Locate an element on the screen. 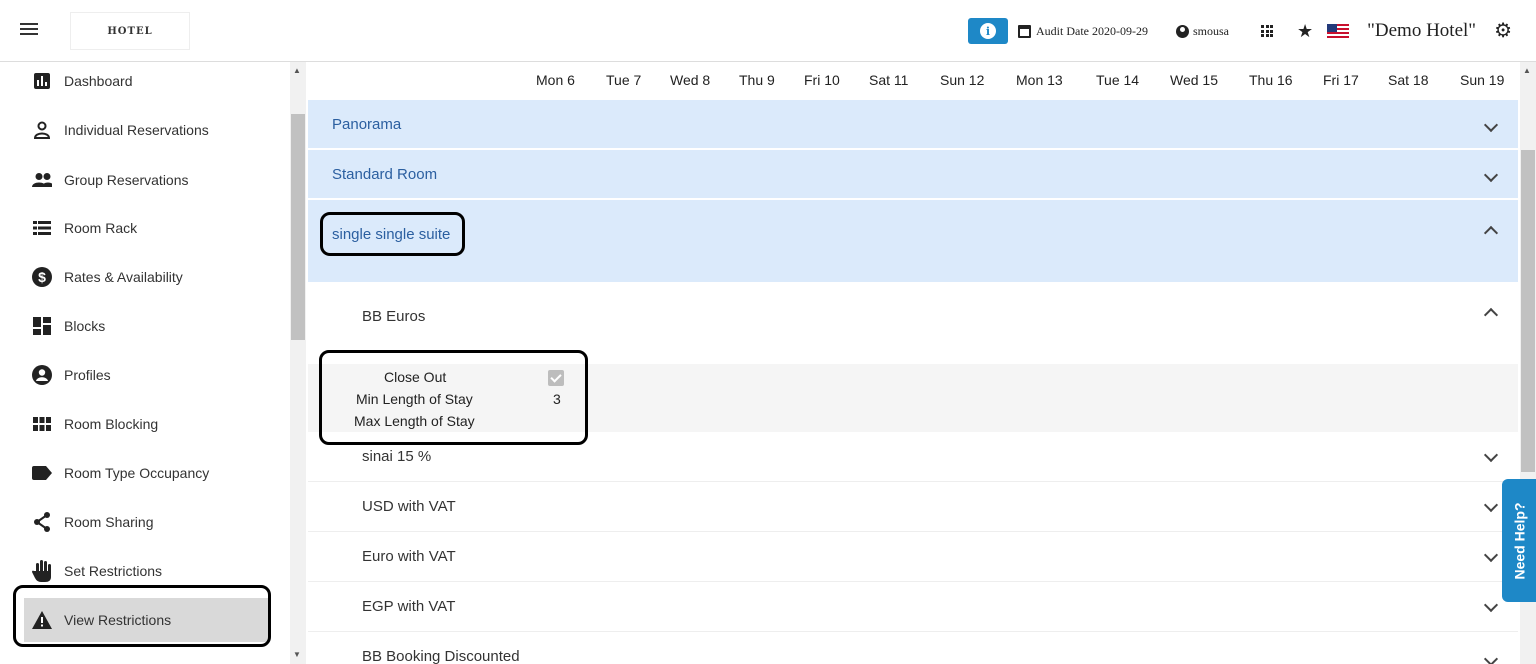 This screenshot has height=664, width=1536. sidebar-item-label: Profiles is located at coordinates (87, 375).